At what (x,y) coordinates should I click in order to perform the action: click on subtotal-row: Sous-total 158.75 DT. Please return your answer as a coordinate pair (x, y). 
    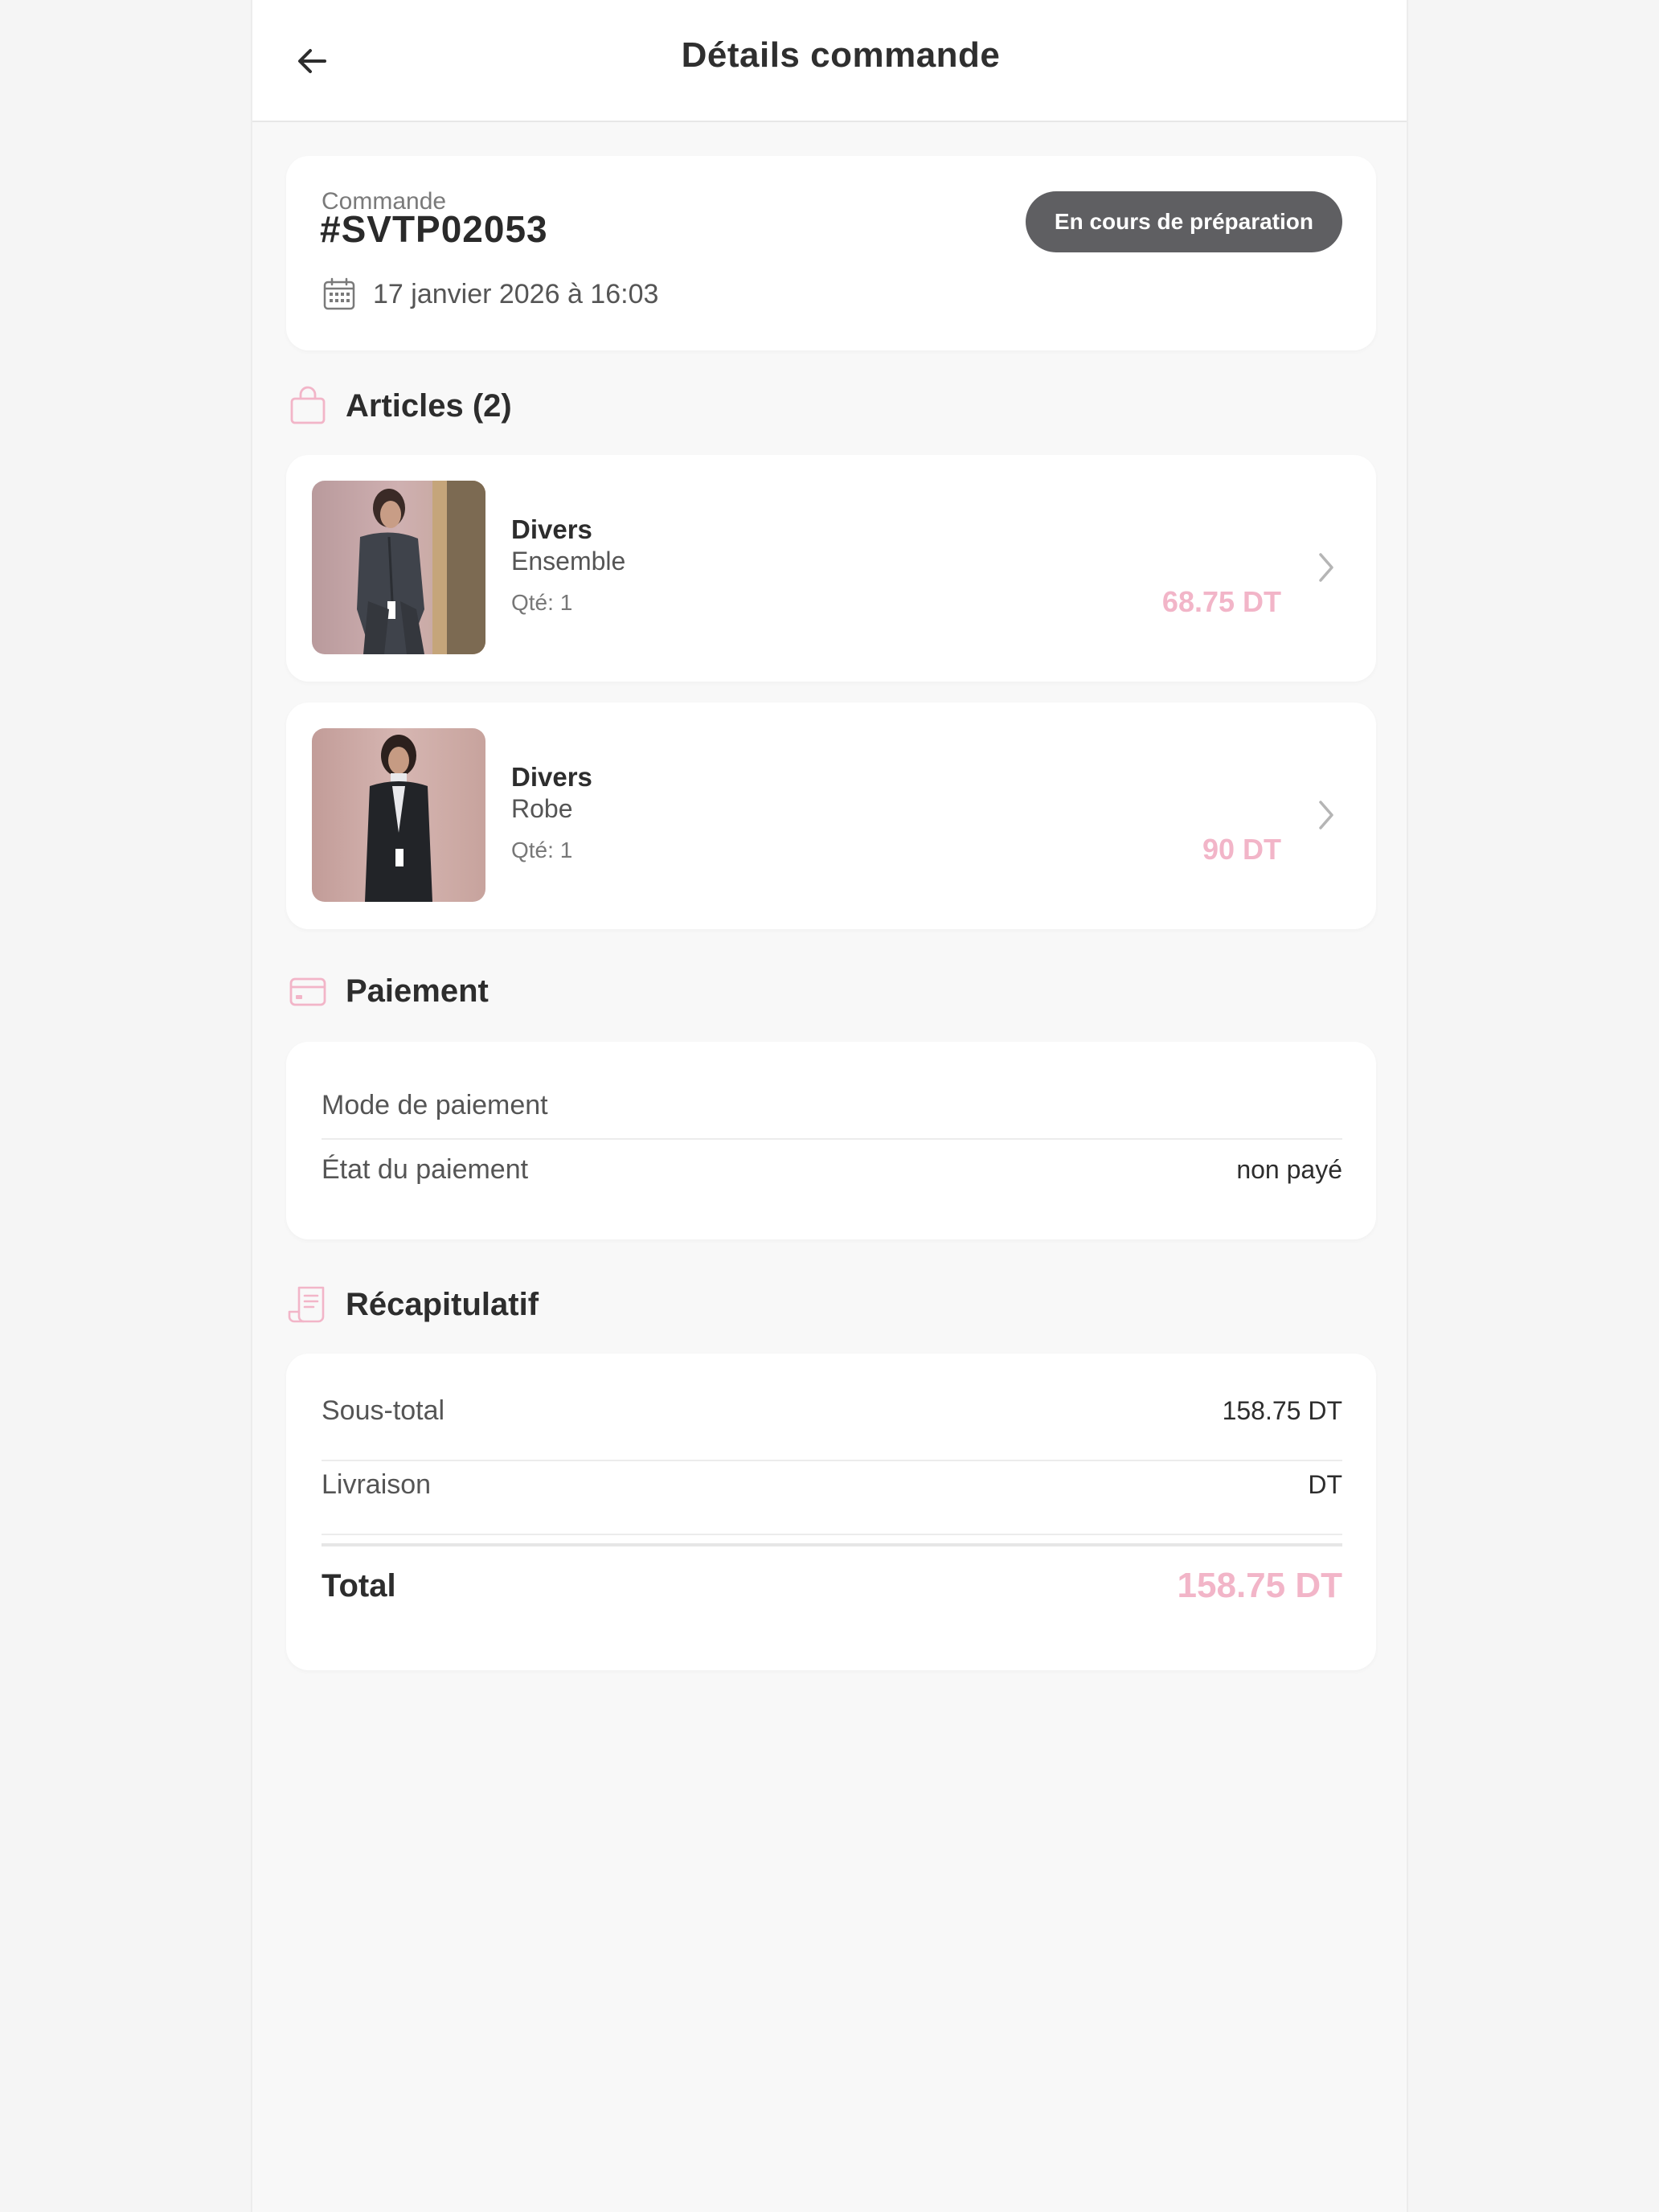
    Looking at the image, I should click on (832, 1411).